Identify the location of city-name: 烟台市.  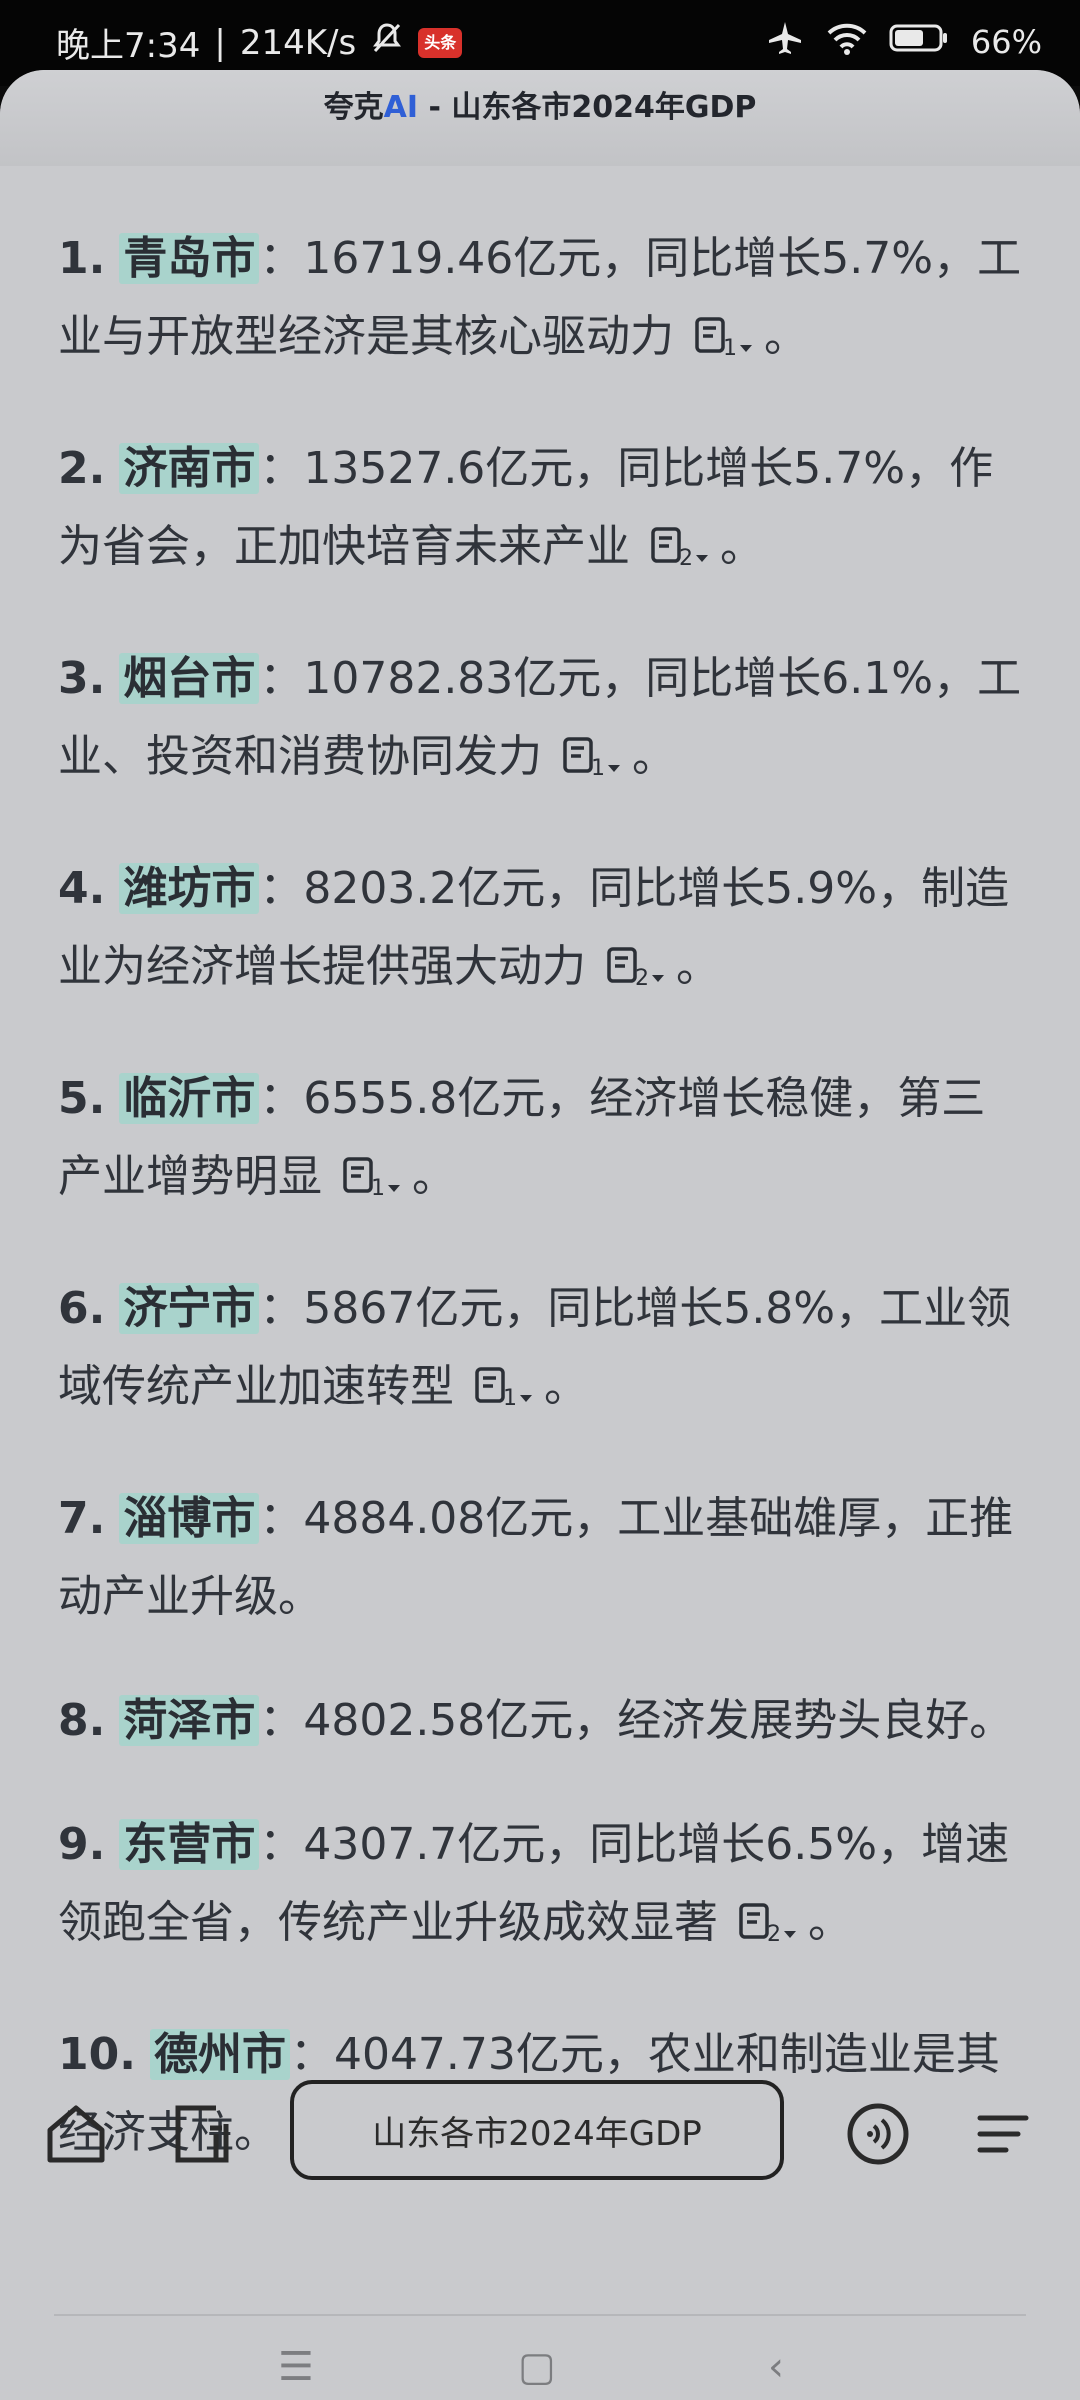
(189, 678).